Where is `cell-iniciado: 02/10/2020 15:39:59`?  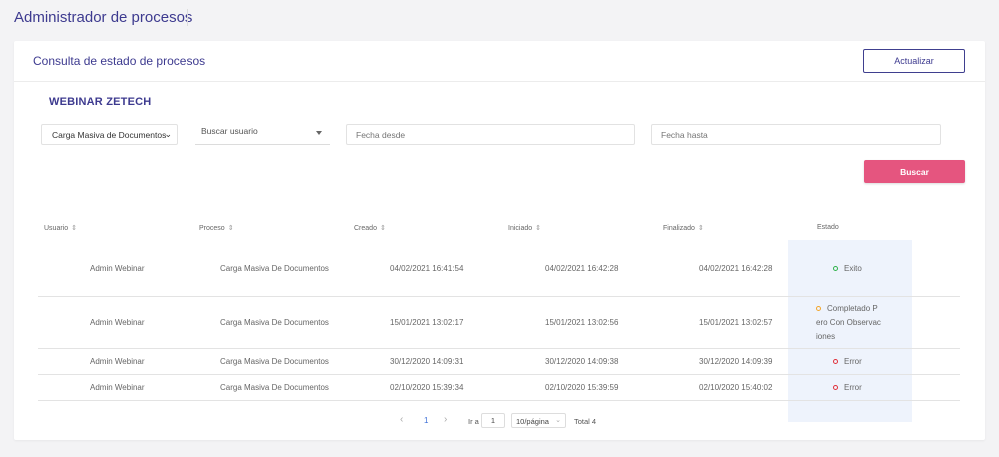
cell-iniciado: 02/10/2020 15:39:59 is located at coordinates (582, 387).